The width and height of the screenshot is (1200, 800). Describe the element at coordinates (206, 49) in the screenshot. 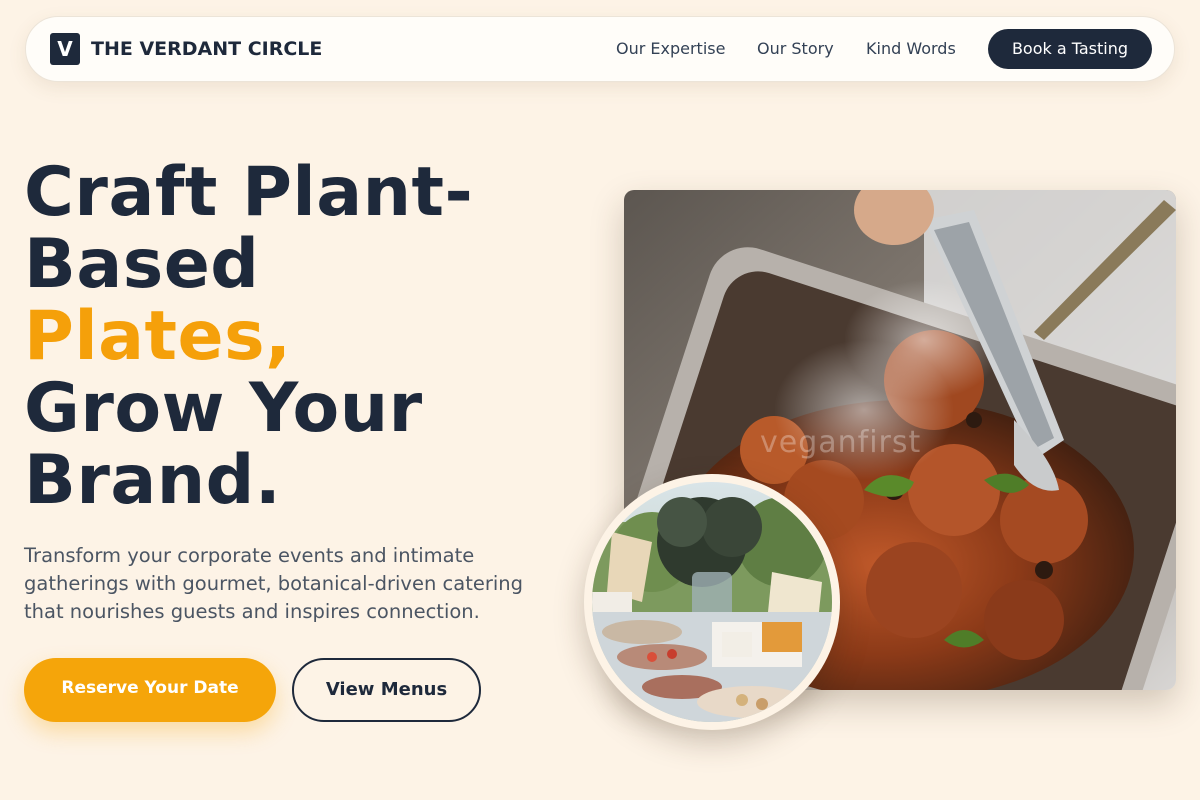

I see `brand-name: THE VERDANT CIRCLE` at that location.